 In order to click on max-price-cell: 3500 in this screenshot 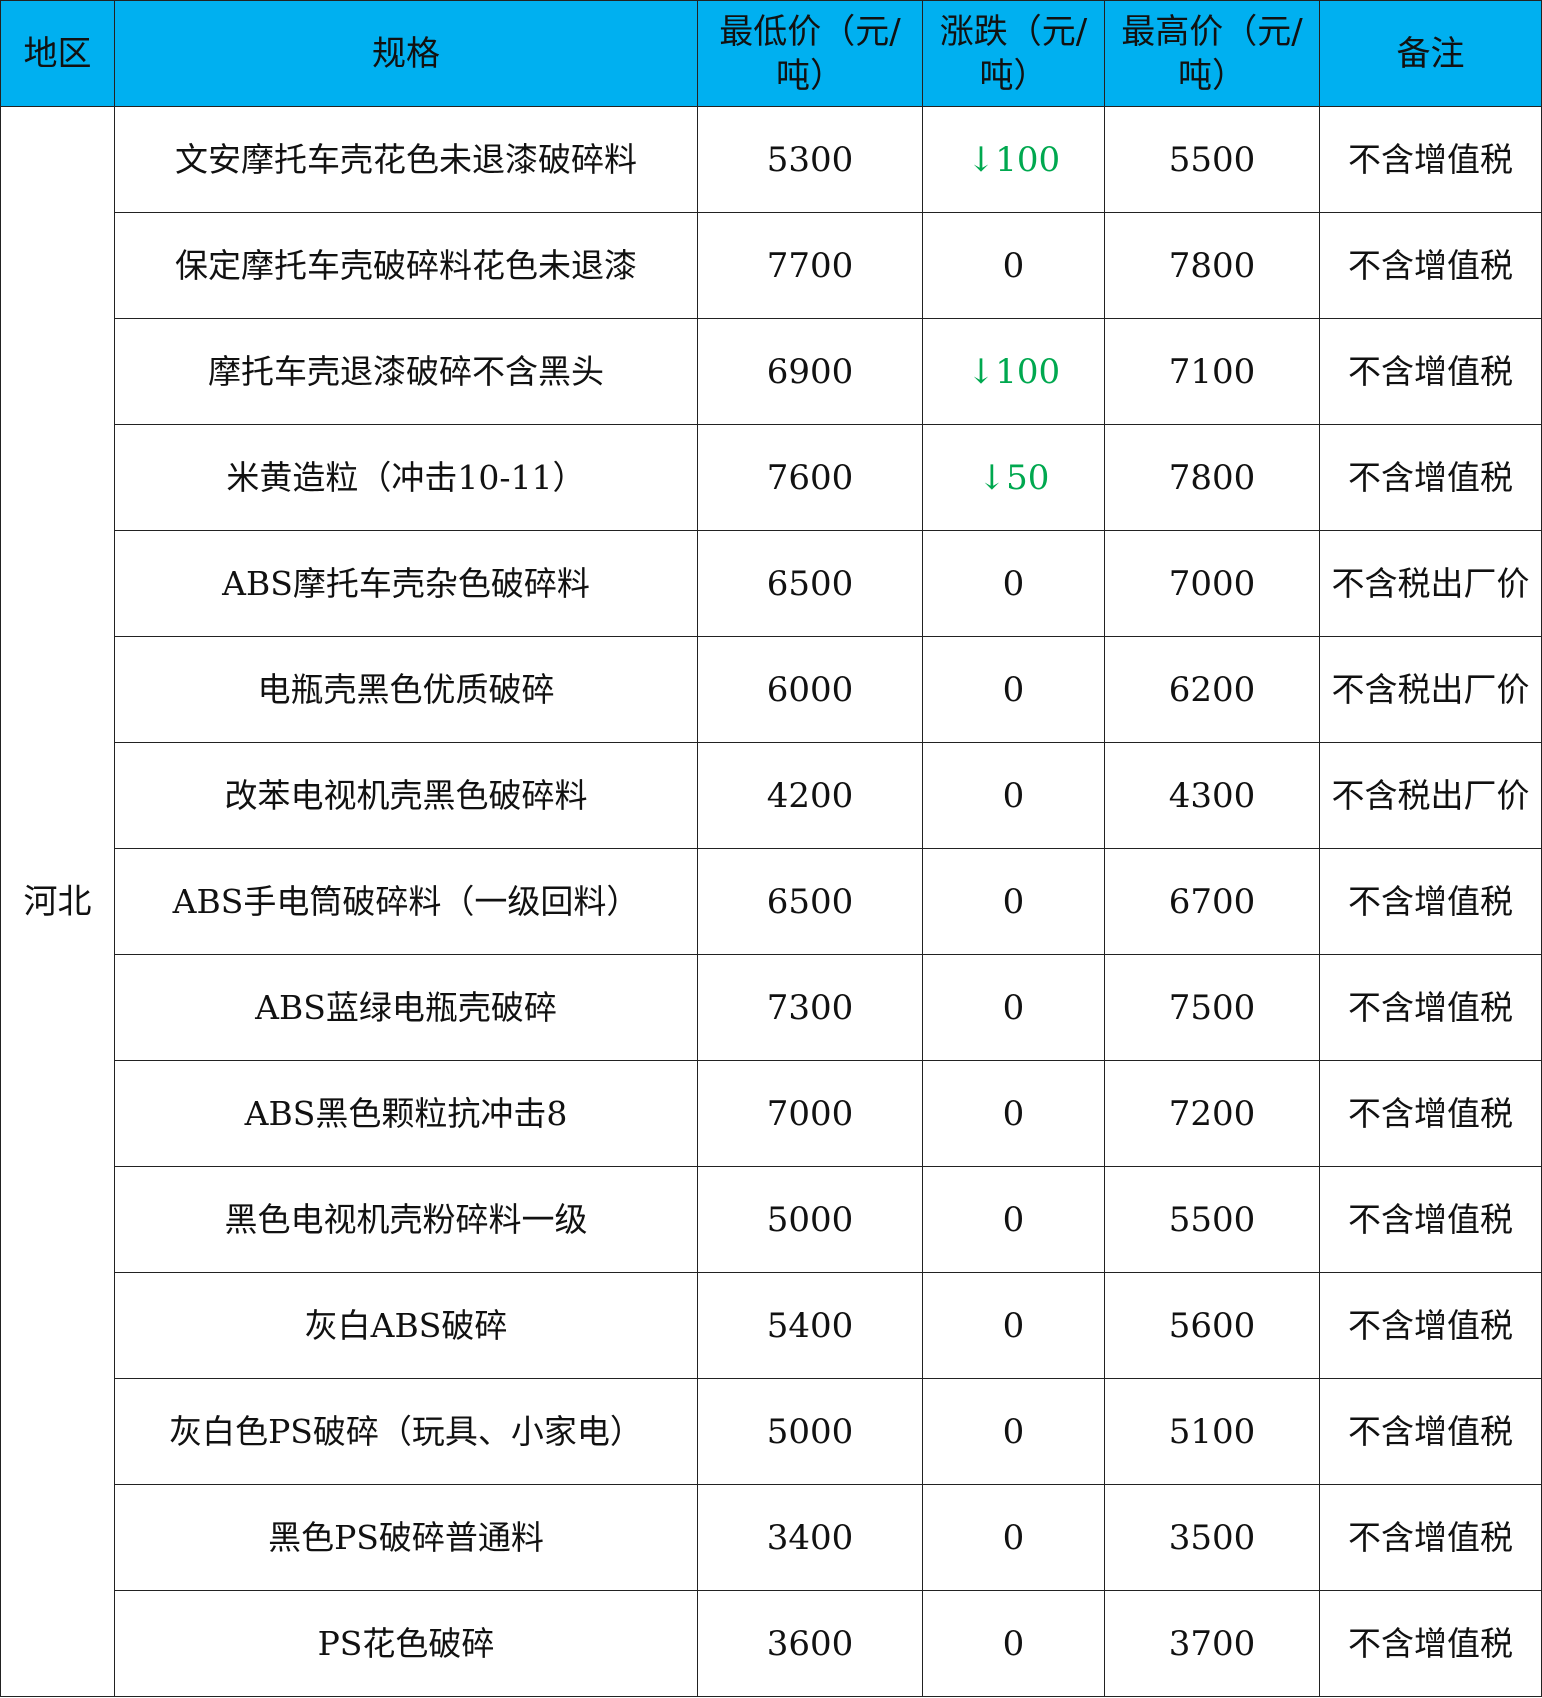, I will do `click(1212, 1537)`.